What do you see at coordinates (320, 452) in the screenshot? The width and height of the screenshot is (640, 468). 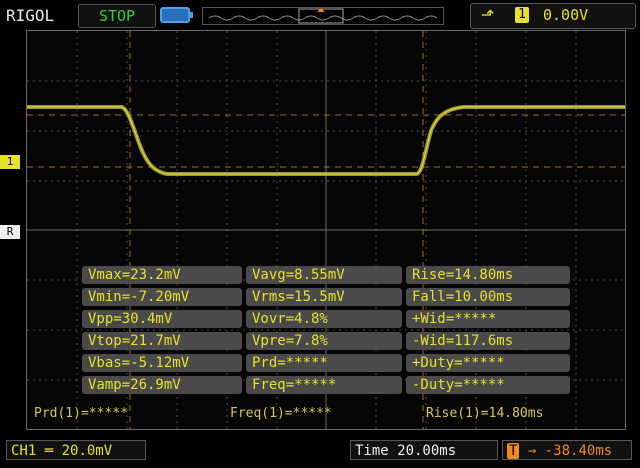 I see `bottom-bar: CH1 ═ 20.0mV Time 20.00ms T → -38.40ms` at bounding box center [320, 452].